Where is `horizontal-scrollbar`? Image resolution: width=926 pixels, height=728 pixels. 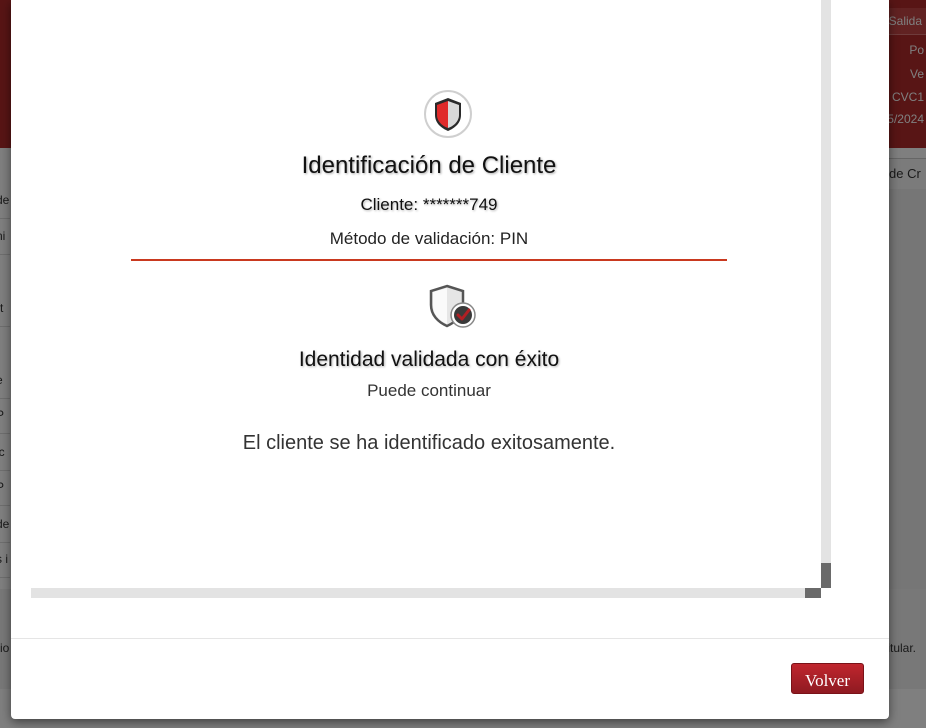
horizontal-scrollbar is located at coordinates (426, 593).